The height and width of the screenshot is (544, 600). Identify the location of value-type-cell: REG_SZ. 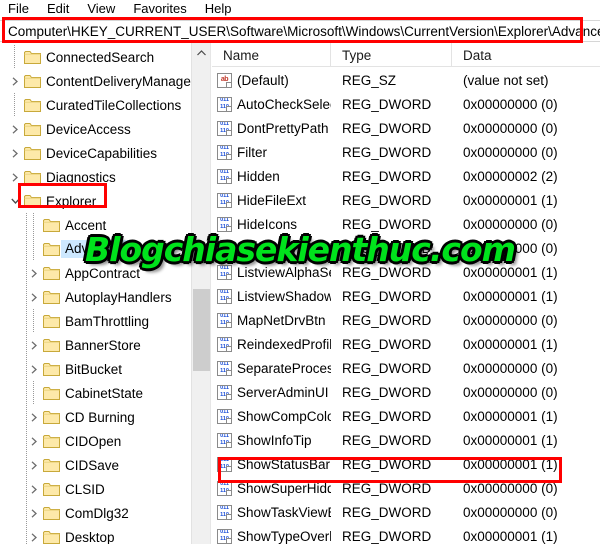
(369, 80).